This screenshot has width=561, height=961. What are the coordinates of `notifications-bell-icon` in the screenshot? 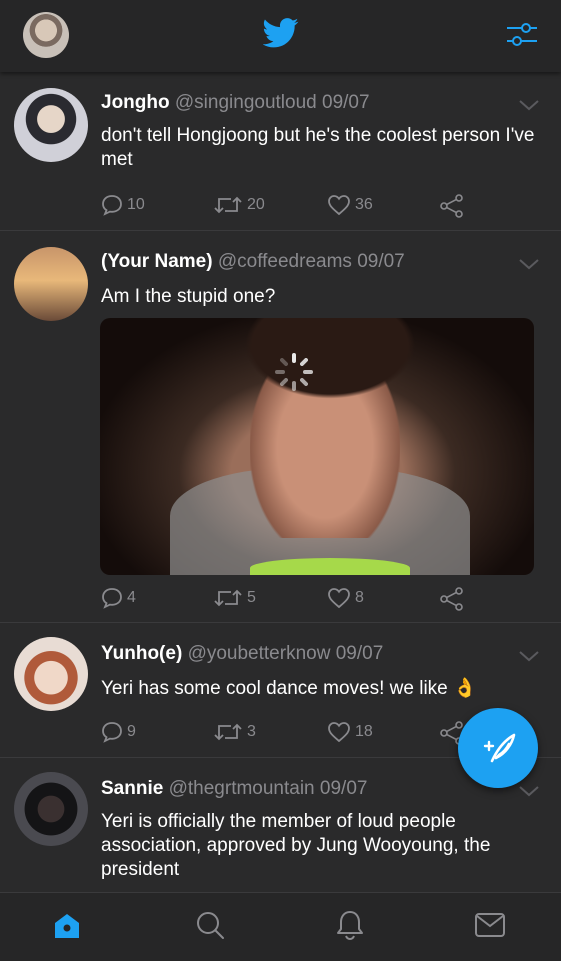 It's located at (350, 925).